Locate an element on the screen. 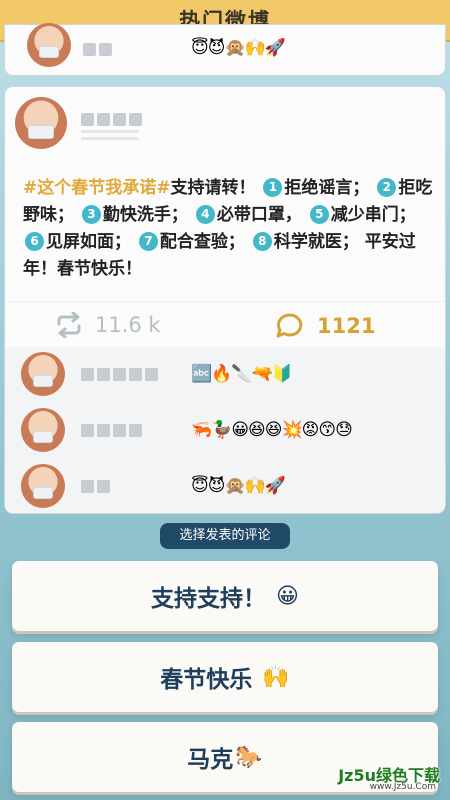  post-item: 减少串门； is located at coordinates (373, 215).